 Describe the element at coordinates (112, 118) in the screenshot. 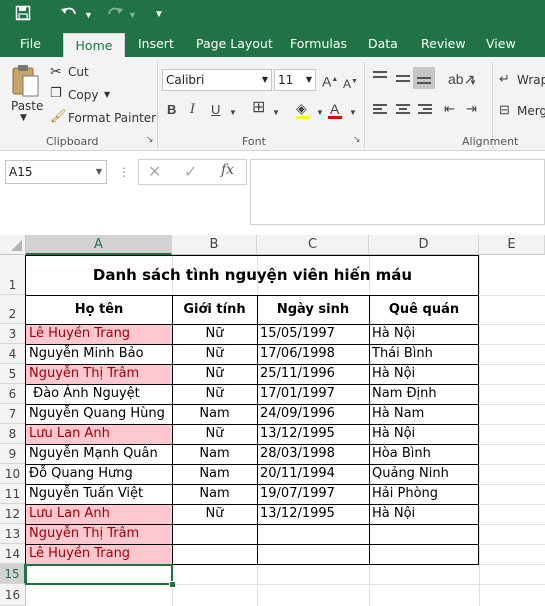

I see `format-painter-button: Format Painter` at that location.